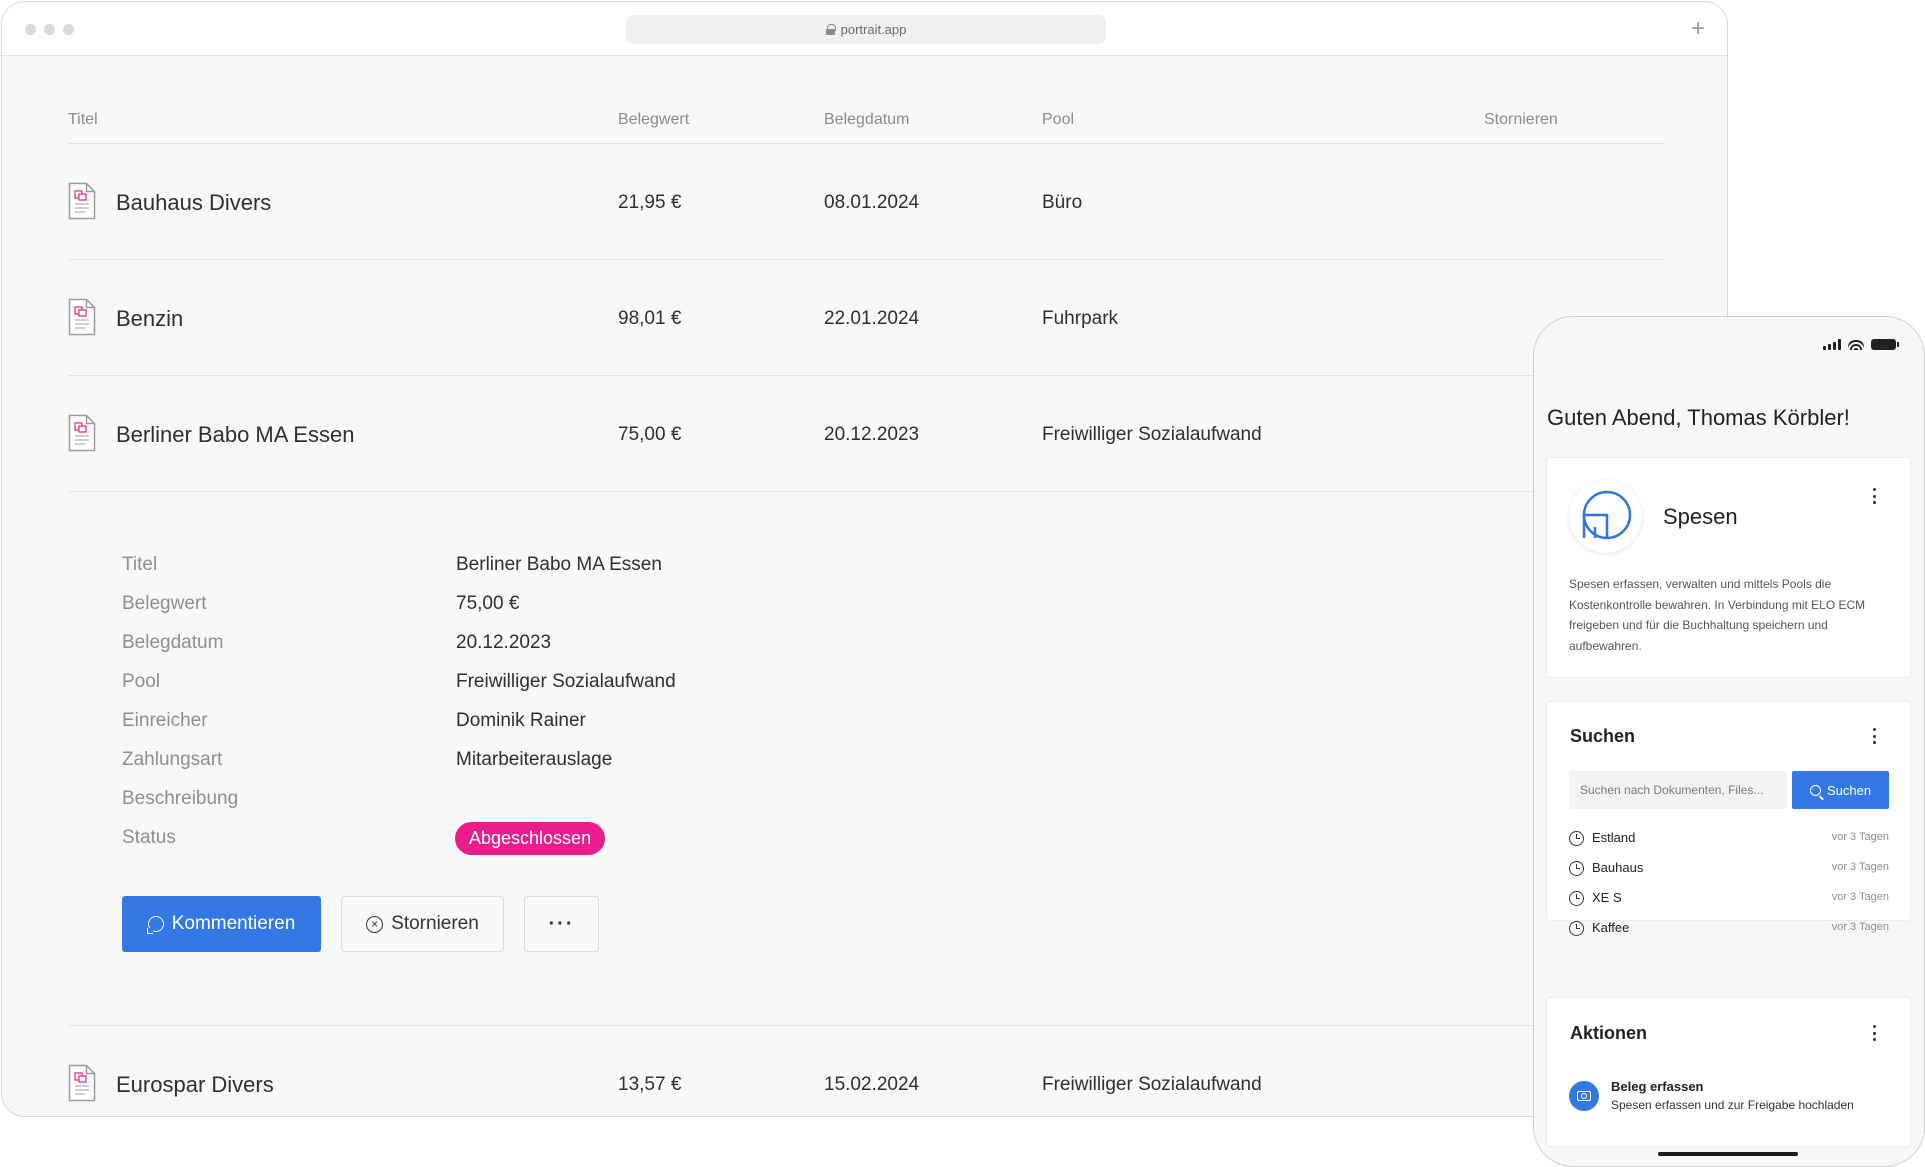 Image resolution: width=1925 pixels, height=1167 pixels. I want to click on detail-label: Zahlungsart, so click(172, 759).